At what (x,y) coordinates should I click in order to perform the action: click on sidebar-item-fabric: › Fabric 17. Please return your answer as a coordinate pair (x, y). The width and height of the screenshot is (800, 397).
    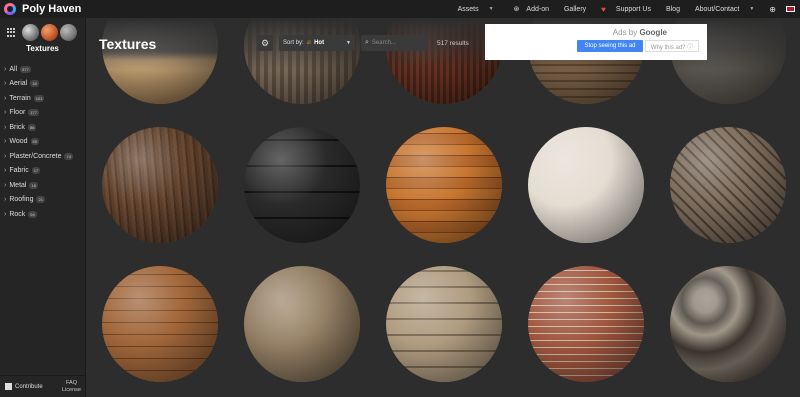
    Looking at the image, I should click on (44, 171).